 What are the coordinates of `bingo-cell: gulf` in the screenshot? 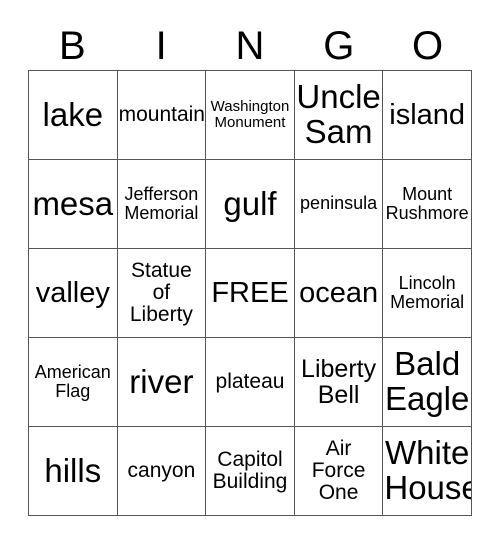 It's located at (250, 204).